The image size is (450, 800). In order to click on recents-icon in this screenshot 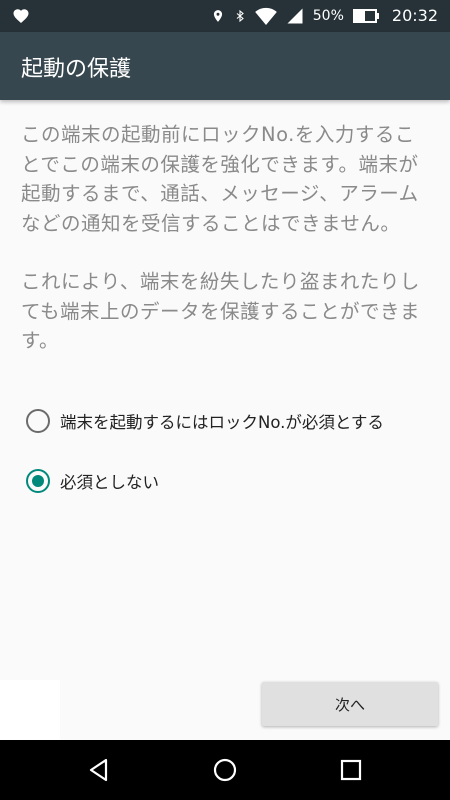, I will do `click(351, 770)`.